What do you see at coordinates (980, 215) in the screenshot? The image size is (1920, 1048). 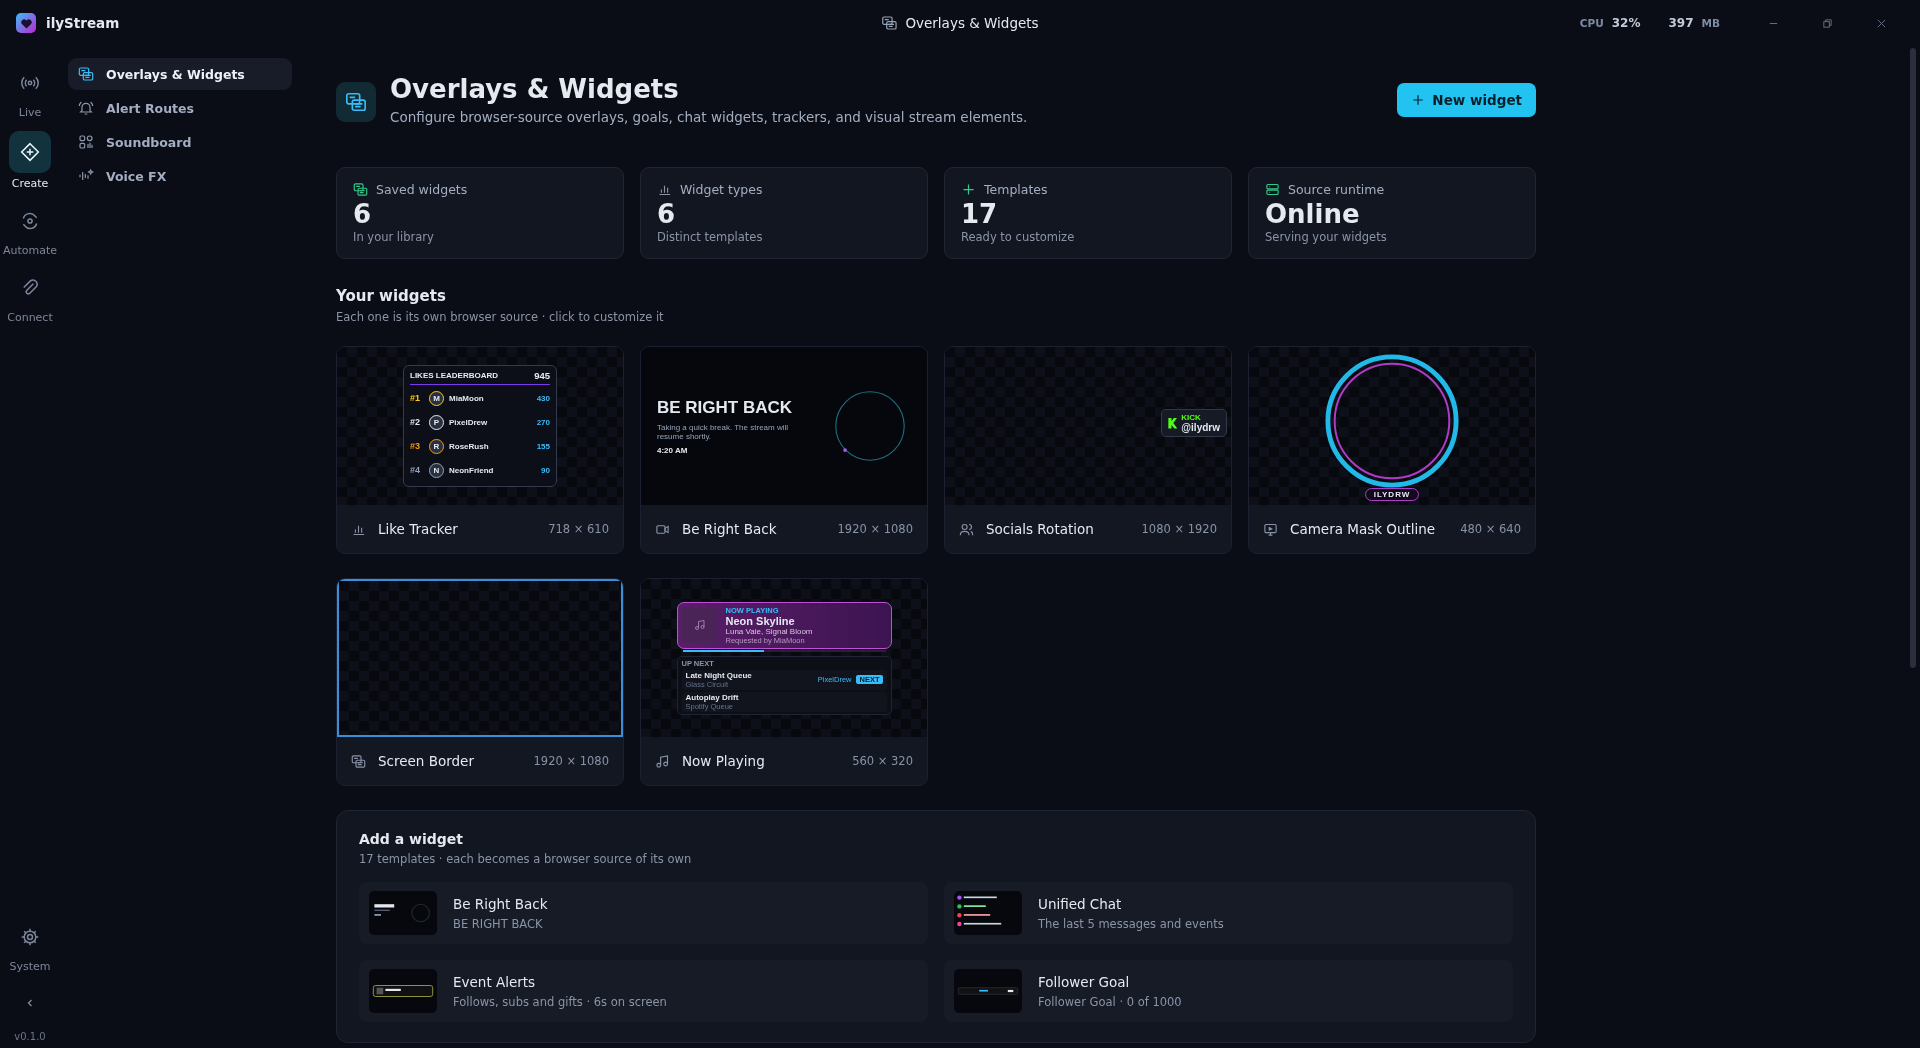 I see `stat-value: 17` at bounding box center [980, 215].